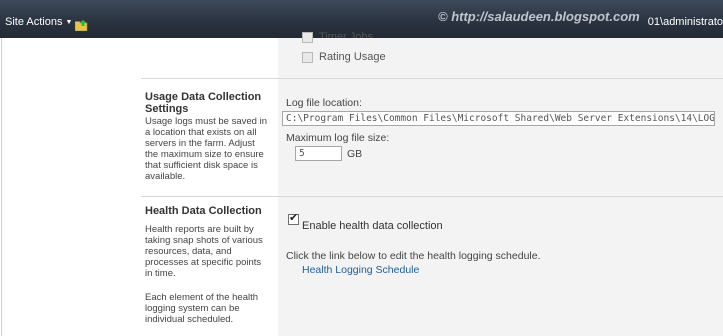 The width and height of the screenshot is (723, 336). What do you see at coordinates (352, 57) in the screenshot?
I see `rating-usage-label: Rating Usage` at bounding box center [352, 57].